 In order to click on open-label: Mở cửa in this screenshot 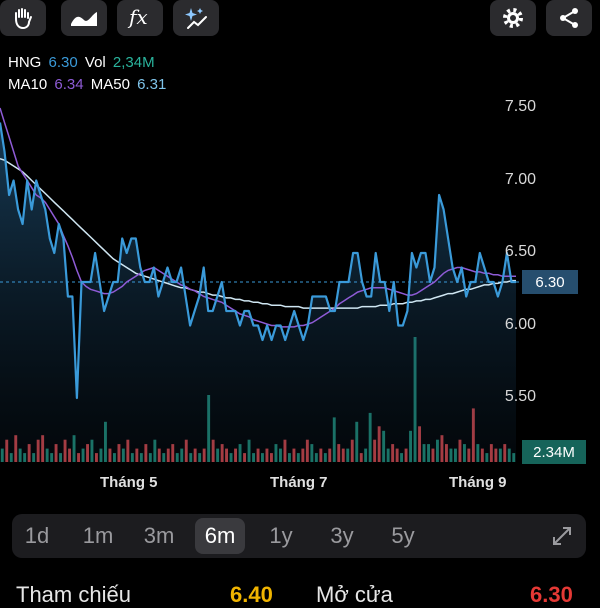, I will do `click(354, 594)`.